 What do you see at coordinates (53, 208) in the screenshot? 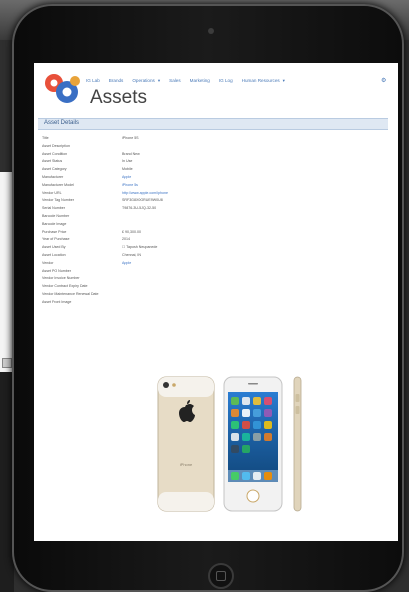
I see `detail-label: Serial Number` at bounding box center [53, 208].